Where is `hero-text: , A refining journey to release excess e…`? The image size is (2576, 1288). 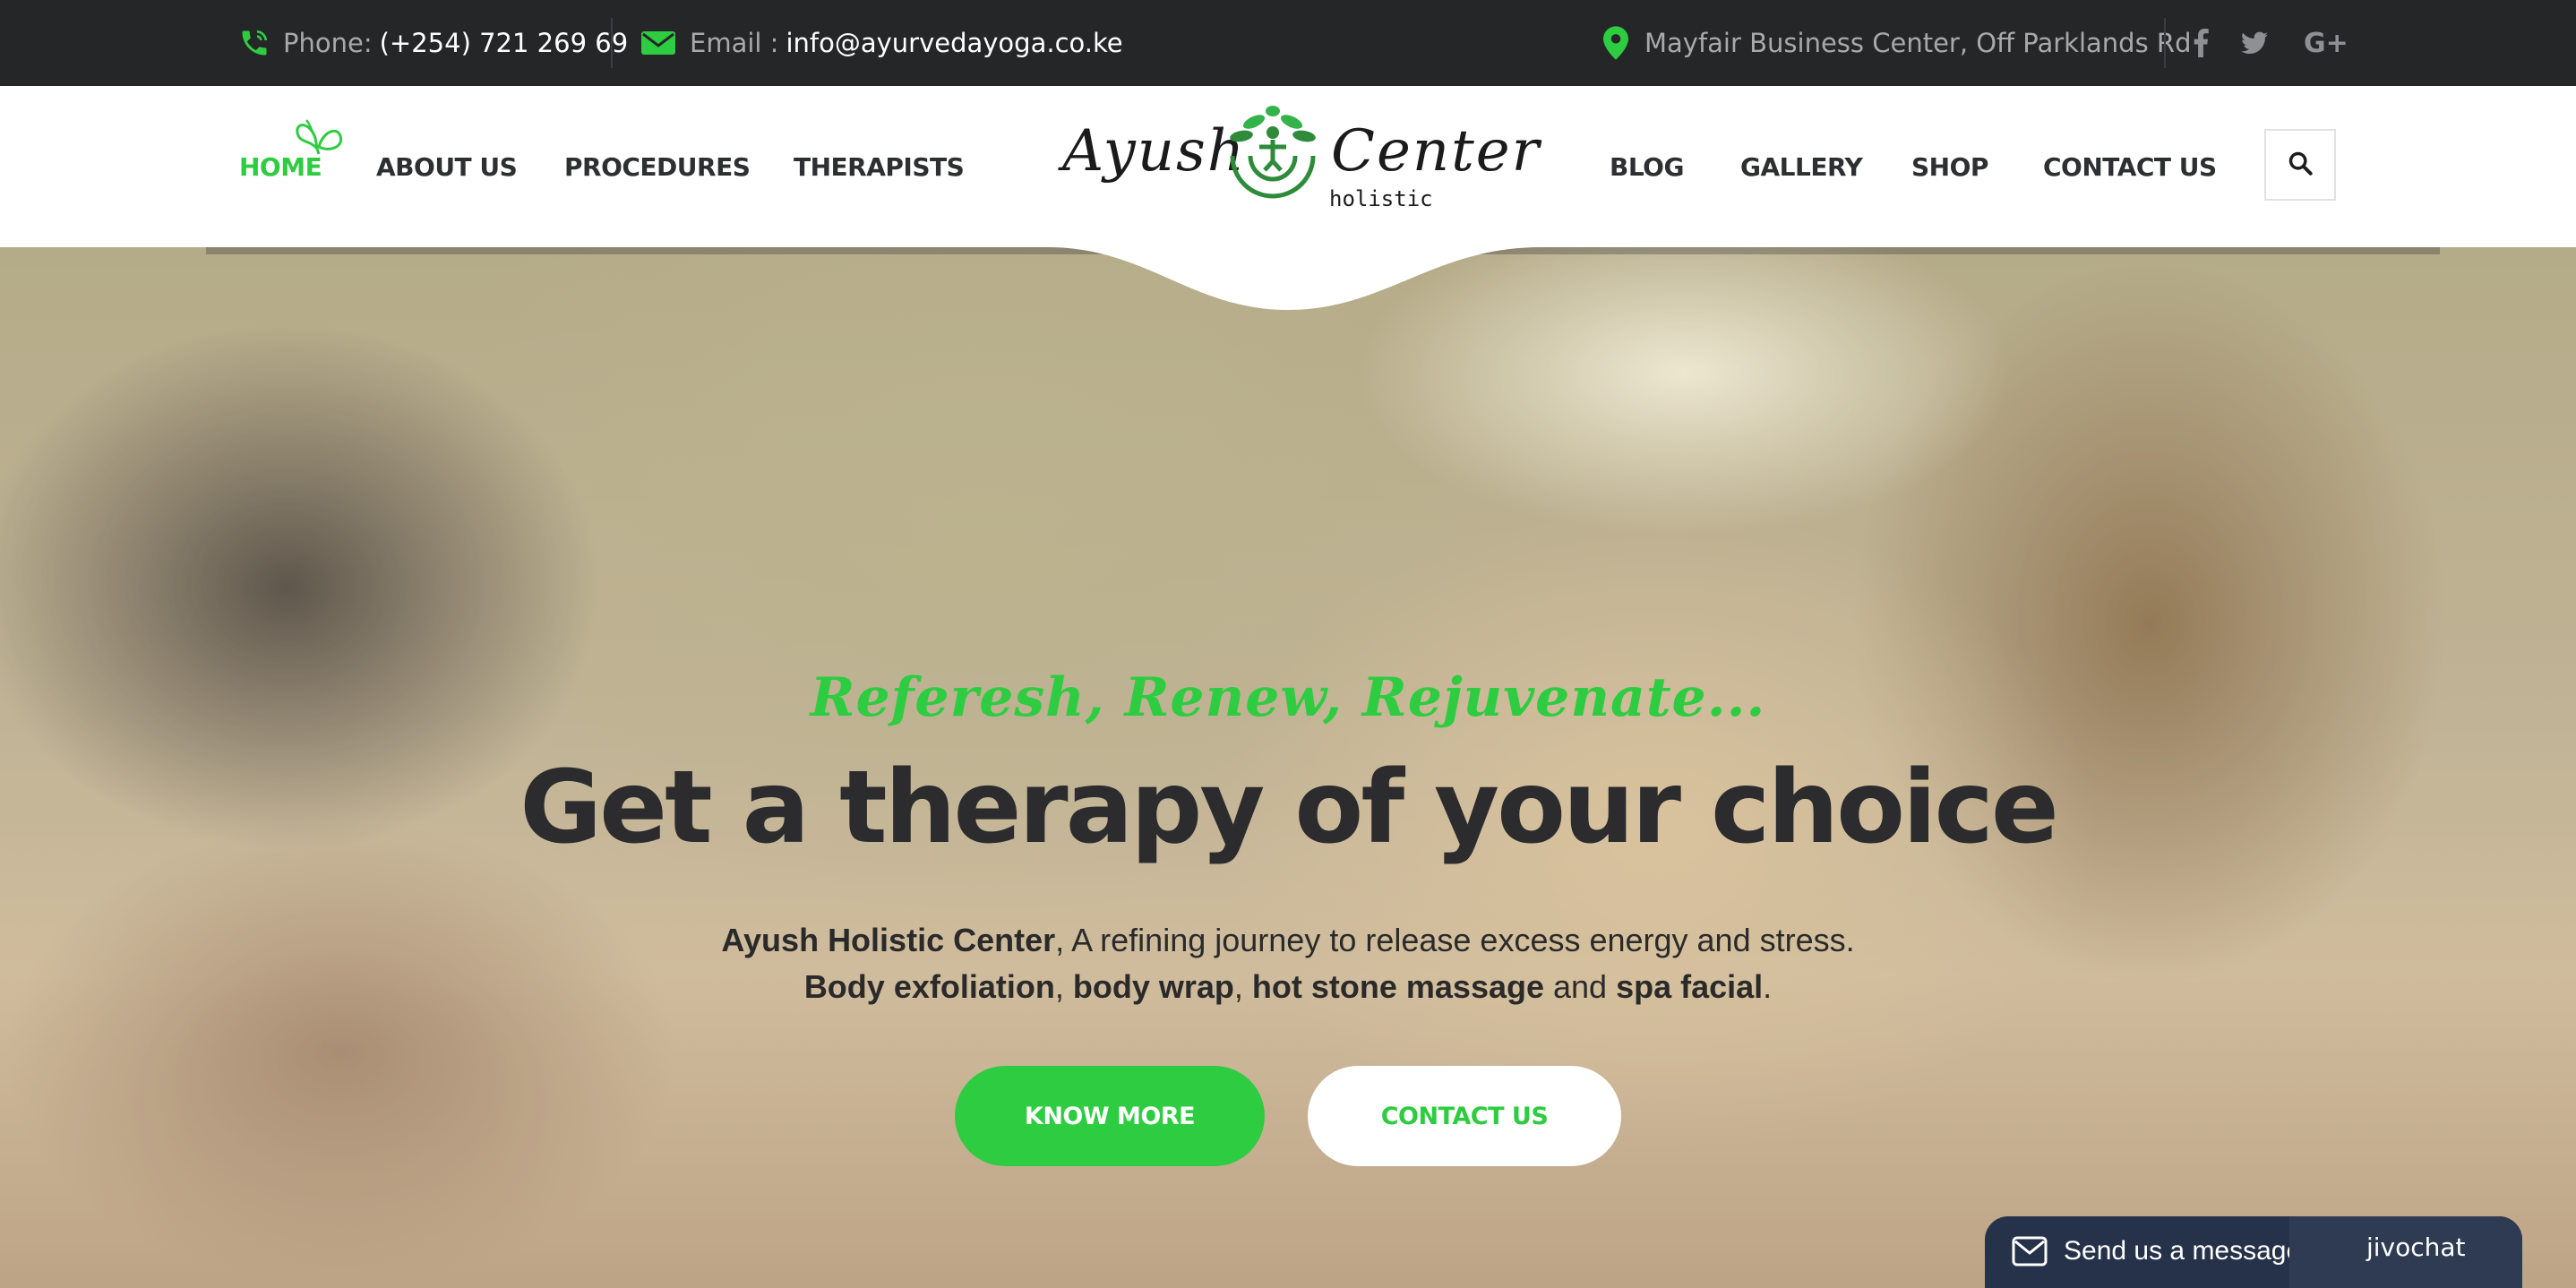
hero-text: , A refining journey to release excess e… is located at coordinates (1455, 940).